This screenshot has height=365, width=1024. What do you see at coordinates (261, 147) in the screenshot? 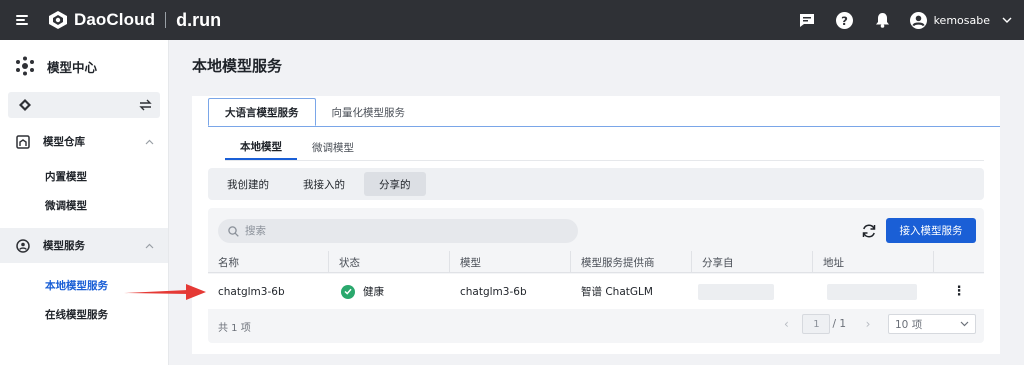
I see `subtab-local-model: 本地模型` at bounding box center [261, 147].